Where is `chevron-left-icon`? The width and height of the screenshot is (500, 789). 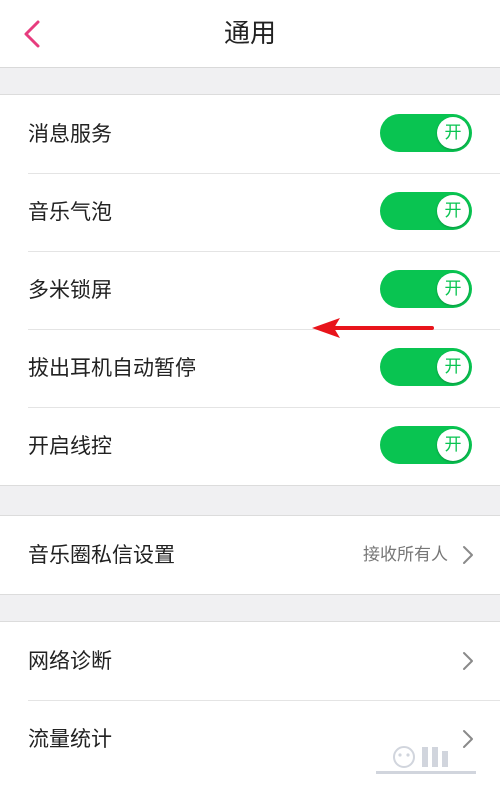
chevron-left-icon is located at coordinates (32, 34).